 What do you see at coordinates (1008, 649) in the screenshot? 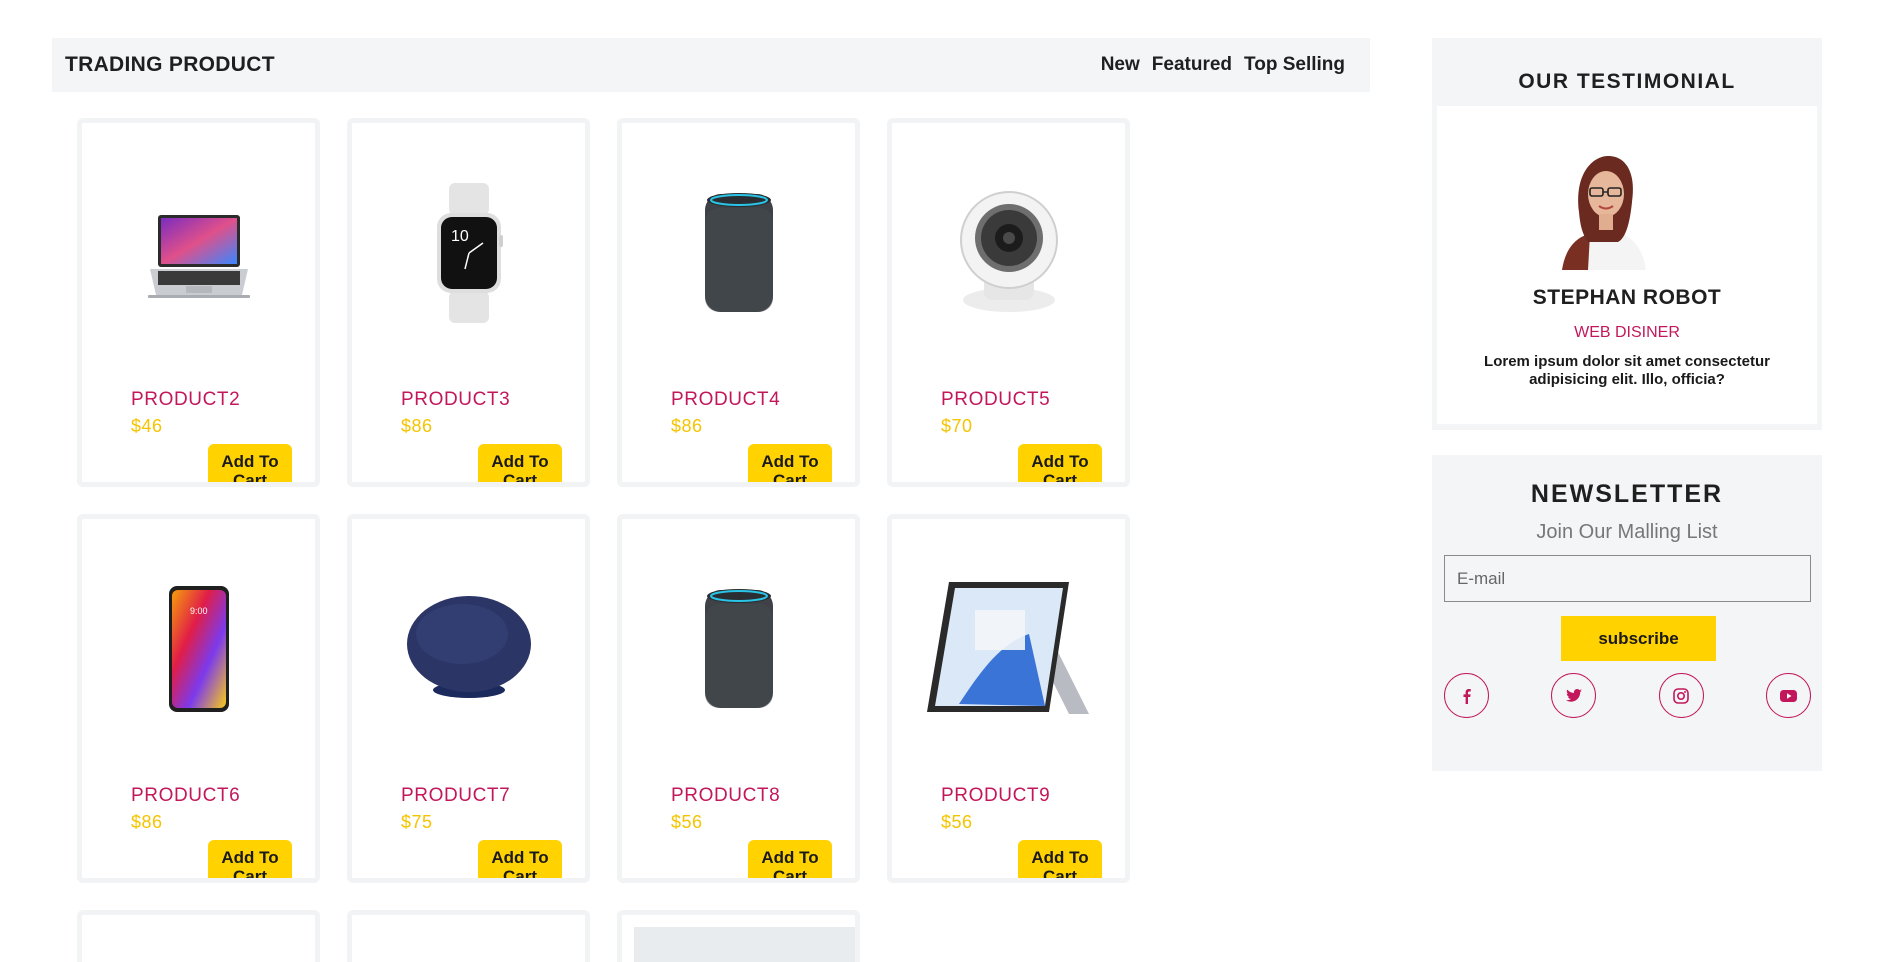
I see `tablet-image` at bounding box center [1008, 649].